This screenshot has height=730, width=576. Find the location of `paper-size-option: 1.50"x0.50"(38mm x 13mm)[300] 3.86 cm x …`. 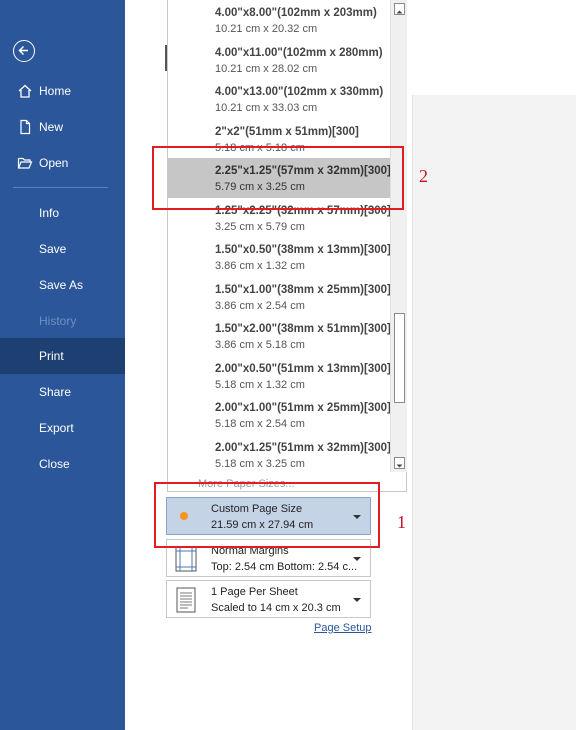

paper-size-option: 1.50"x0.50"(38mm x 13mm)[300] 3.86 cm x … is located at coordinates (279, 257).